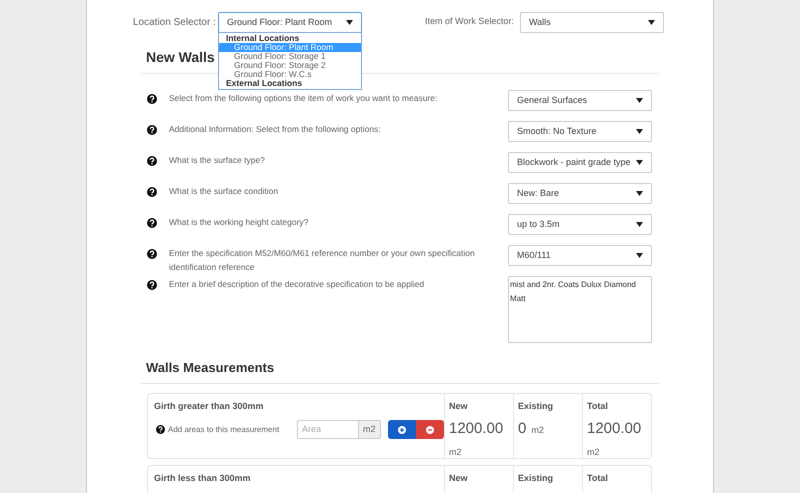 This screenshot has height=493, width=800. I want to click on answer-select: Blockwork - paint grade type, so click(580, 162).